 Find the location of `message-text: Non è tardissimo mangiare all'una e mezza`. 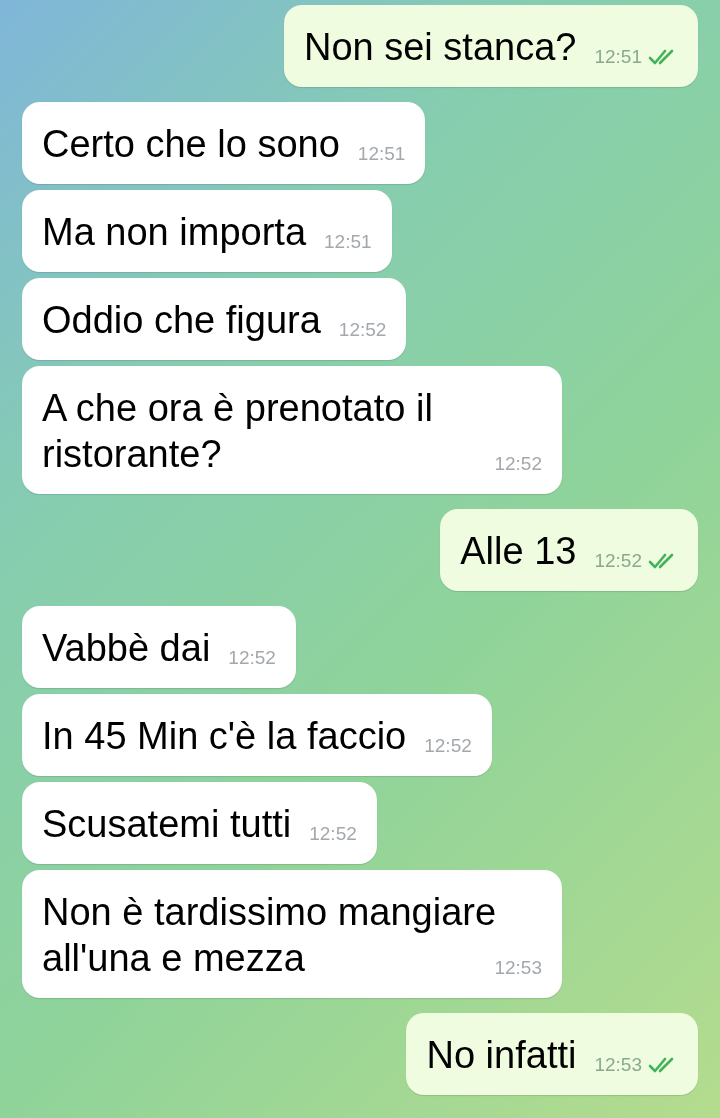

message-text: Non è tardissimo mangiare all'una e mezza is located at coordinates (269, 935).